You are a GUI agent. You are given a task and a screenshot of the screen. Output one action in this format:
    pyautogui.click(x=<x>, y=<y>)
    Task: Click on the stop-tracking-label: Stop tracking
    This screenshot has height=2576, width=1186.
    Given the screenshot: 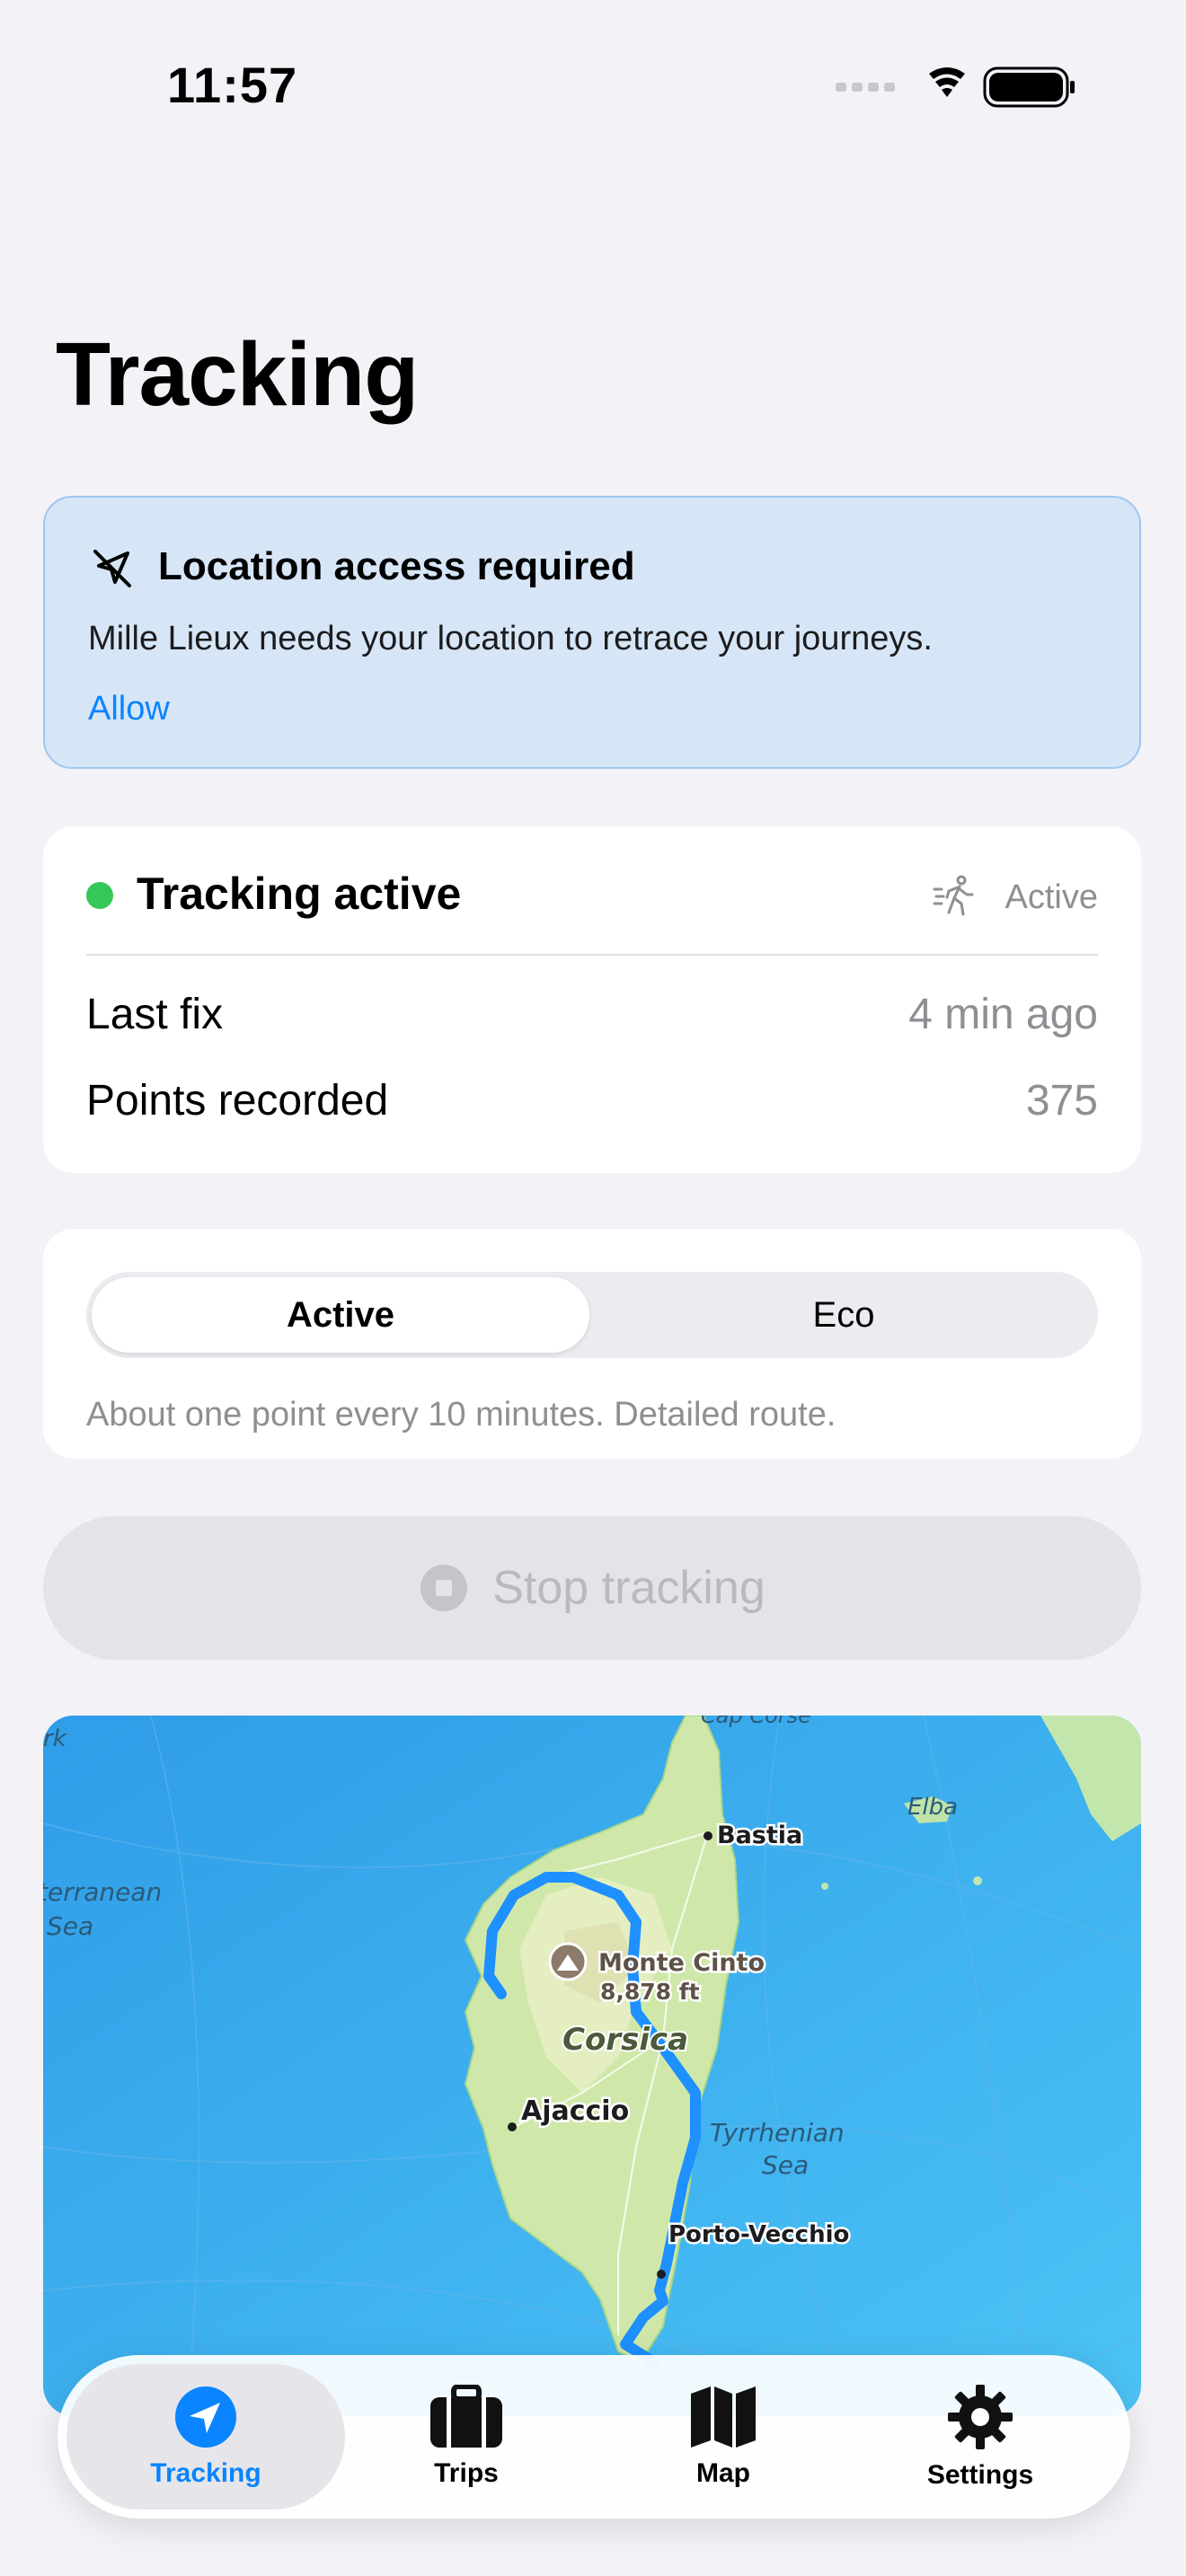 What is the action you would take?
    pyautogui.click(x=629, y=1588)
    